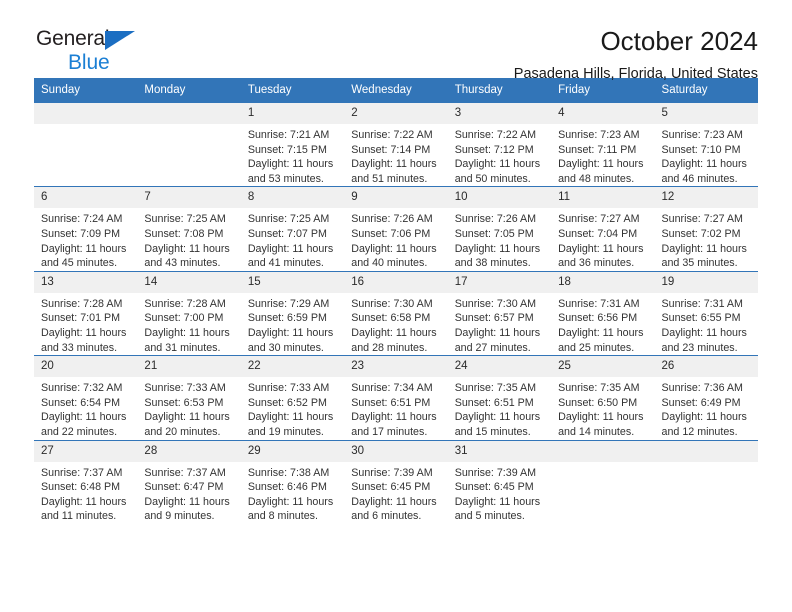 This screenshot has height=612, width=792. Describe the element at coordinates (288, 472) in the screenshot. I see `sunrise-text: Sunrise: 7:38 AM` at that location.